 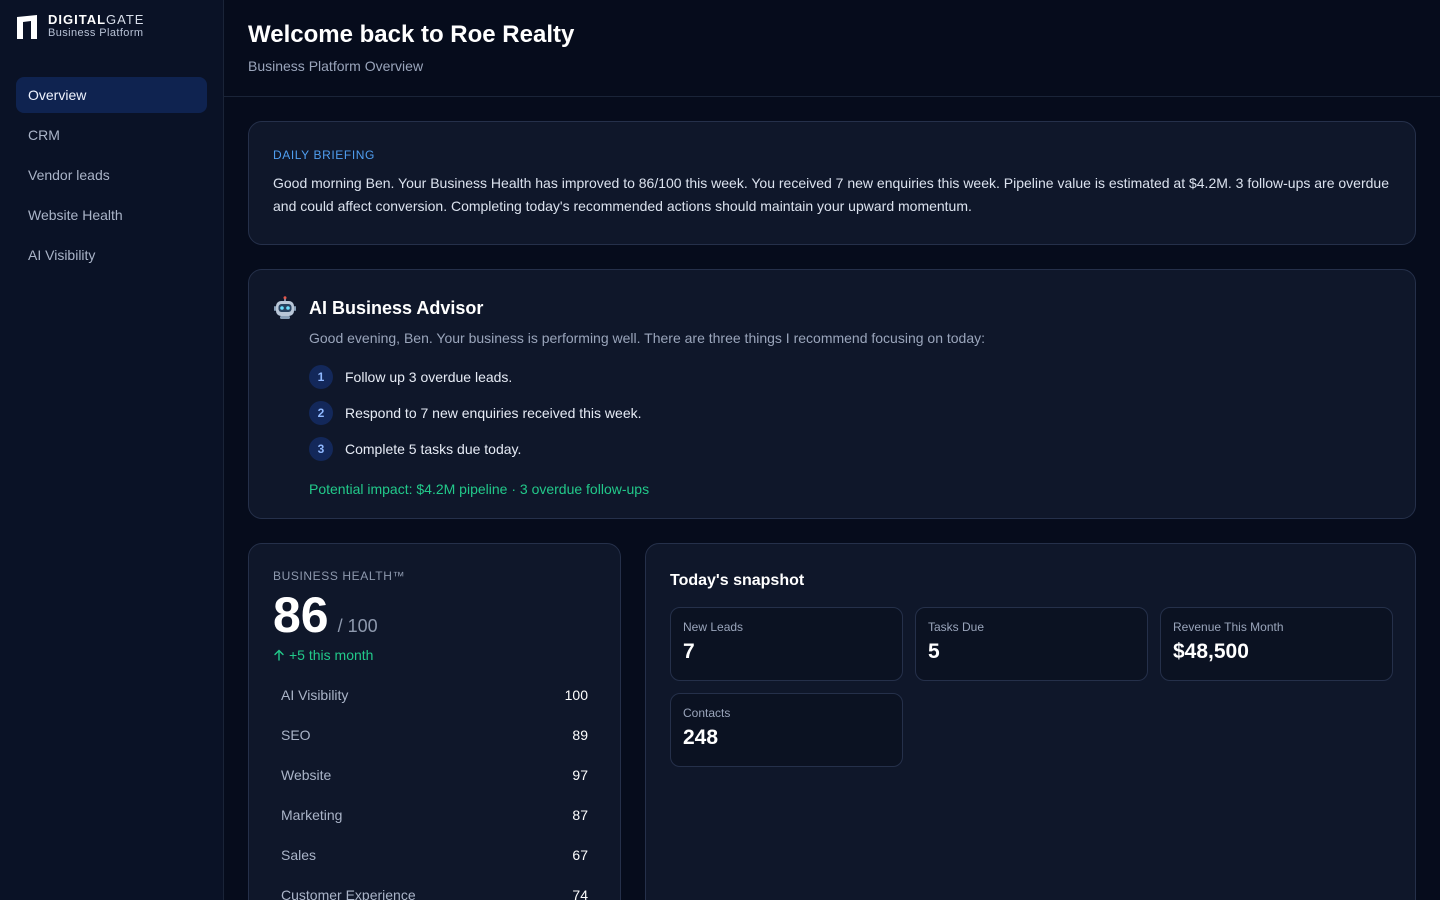 I want to click on arrow-up-icon, so click(x=279, y=655).